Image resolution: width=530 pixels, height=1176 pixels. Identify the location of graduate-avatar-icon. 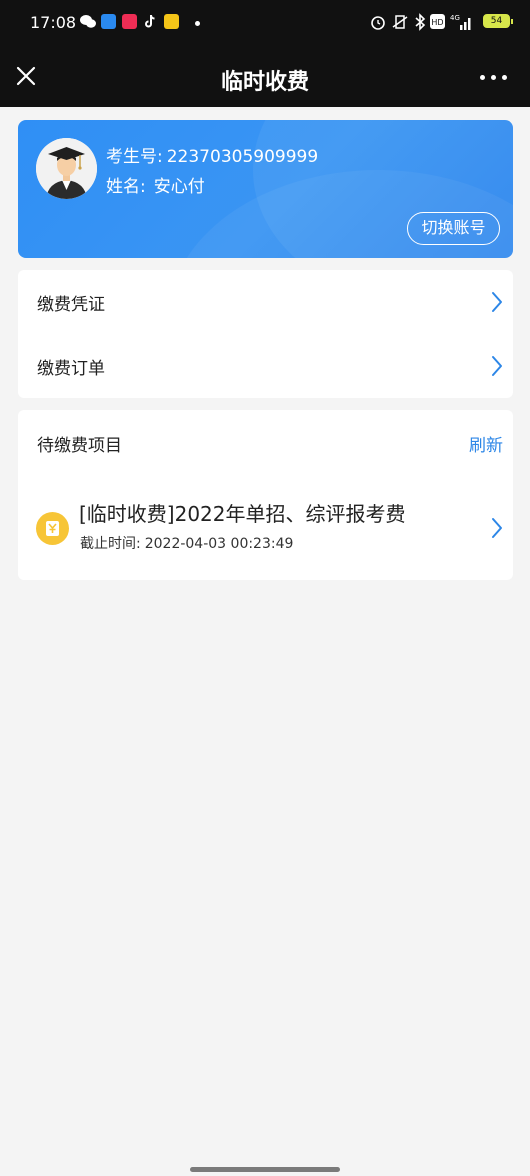
(66, 168).